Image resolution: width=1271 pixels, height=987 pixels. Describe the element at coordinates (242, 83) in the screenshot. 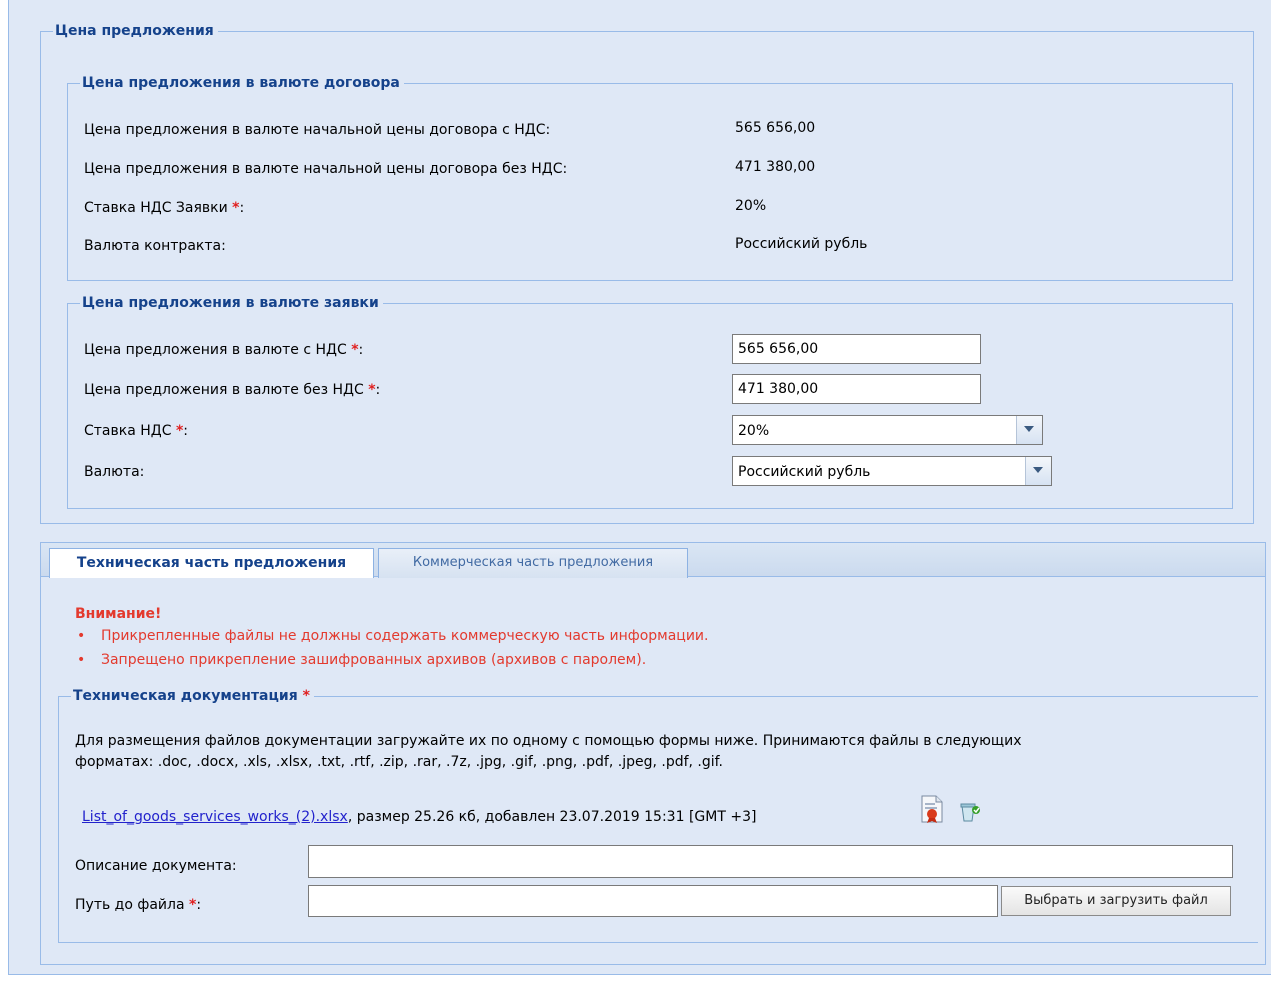

I see `contract-currency-legend: Цена предложения в валюте договора` at that location.